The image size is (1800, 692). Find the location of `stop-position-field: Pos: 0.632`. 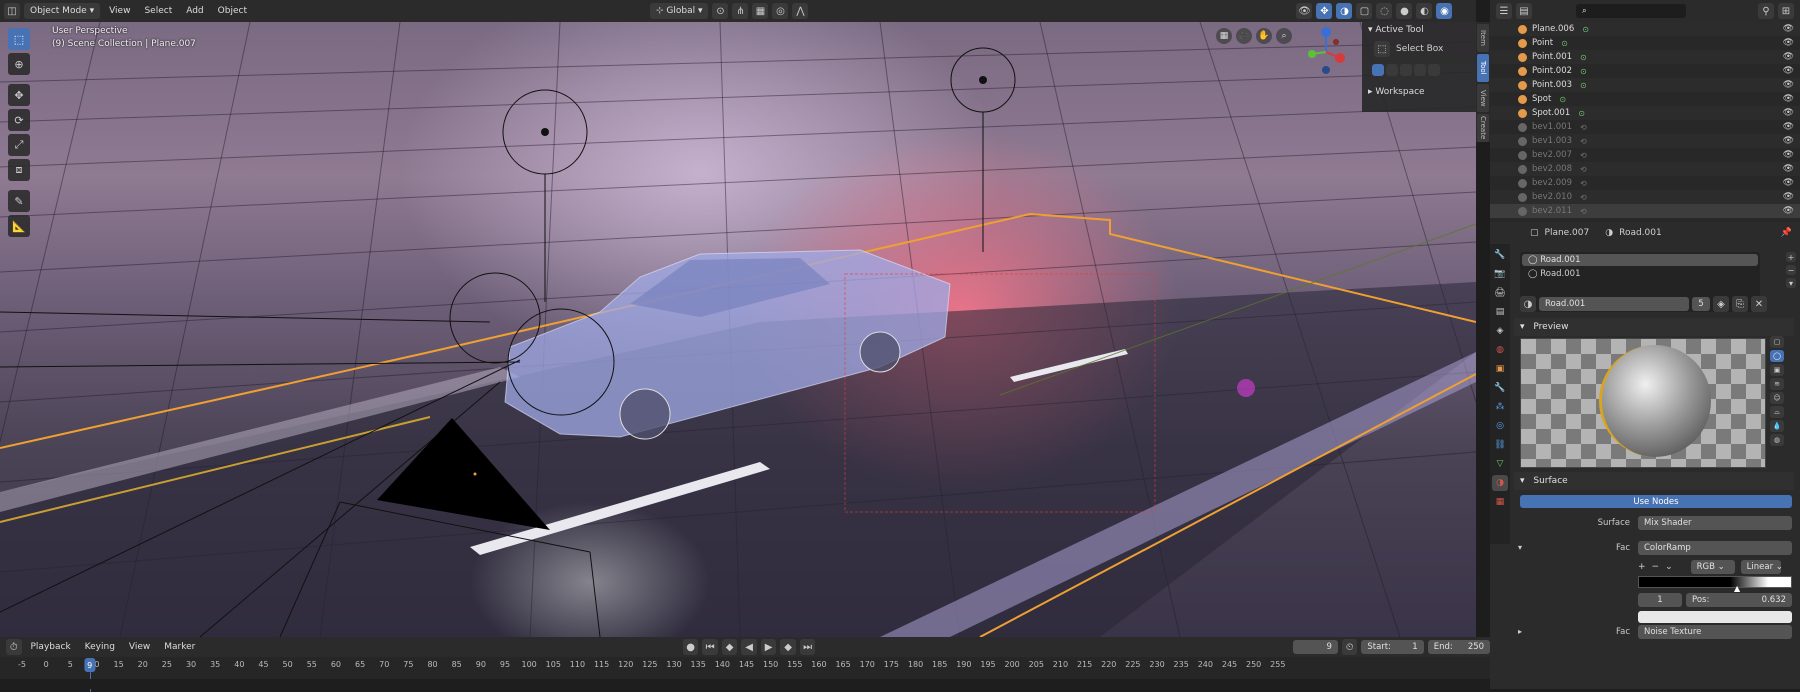

stop-position-field: Pos: 0.632 is located at coordinates (1739, 600).